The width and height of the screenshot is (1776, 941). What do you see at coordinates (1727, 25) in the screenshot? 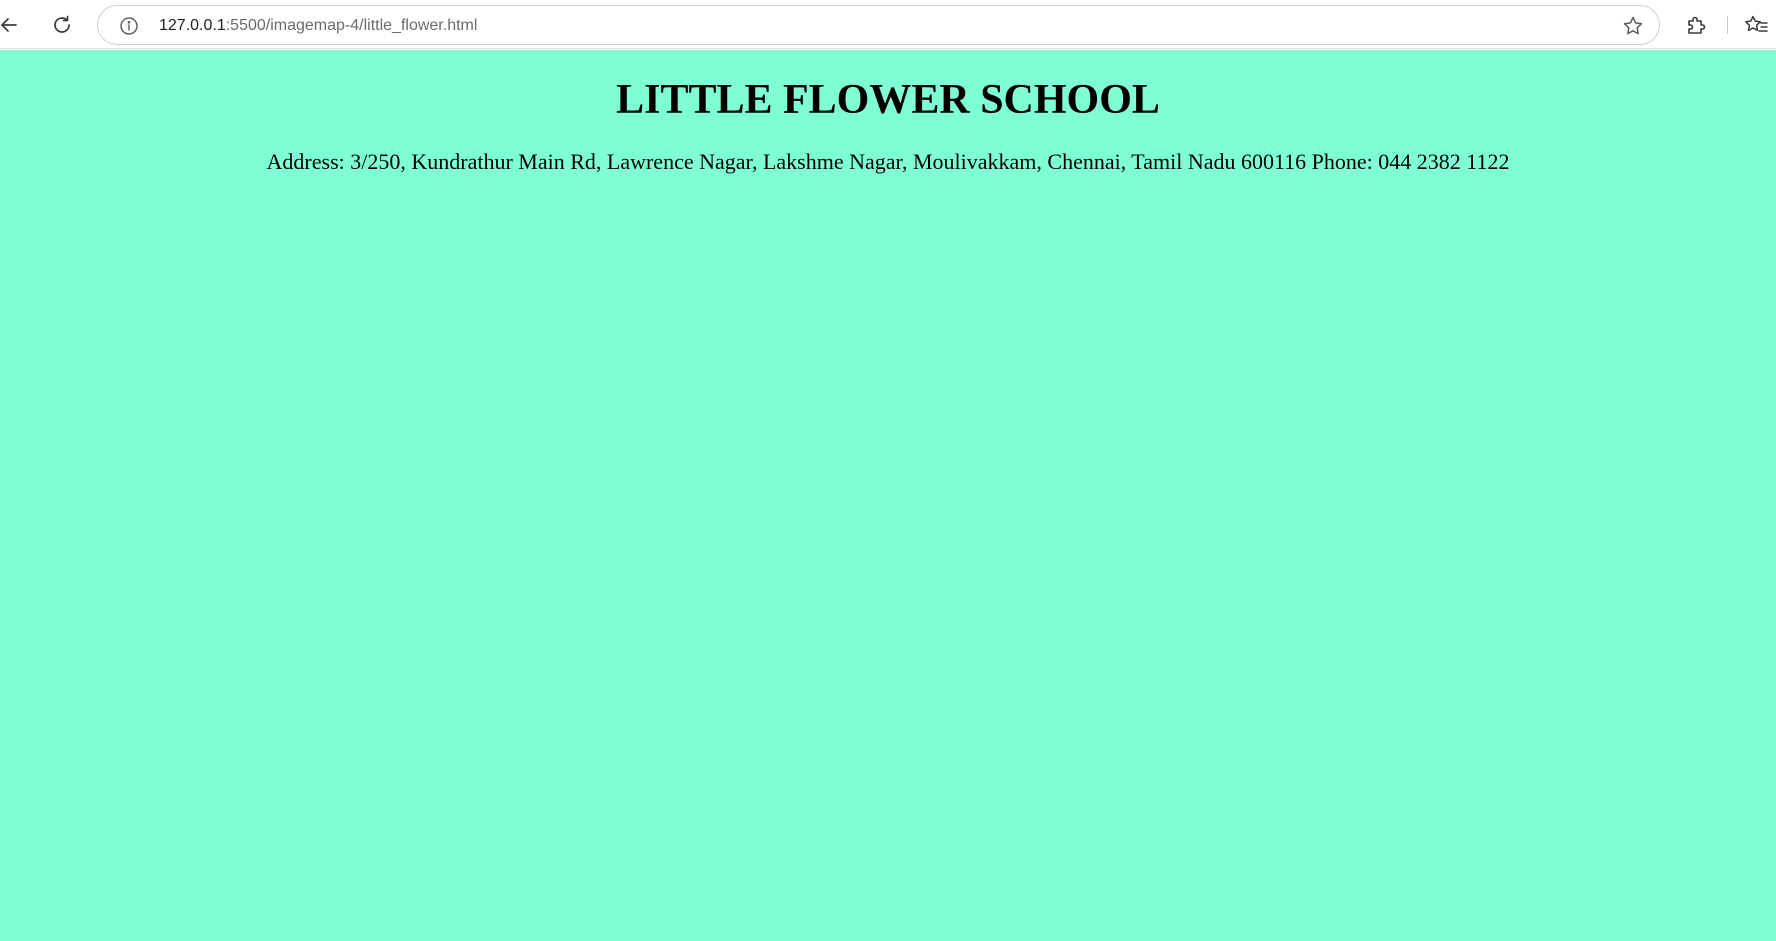
I see `toolbar-divider` at bounding box center [1727, 25].